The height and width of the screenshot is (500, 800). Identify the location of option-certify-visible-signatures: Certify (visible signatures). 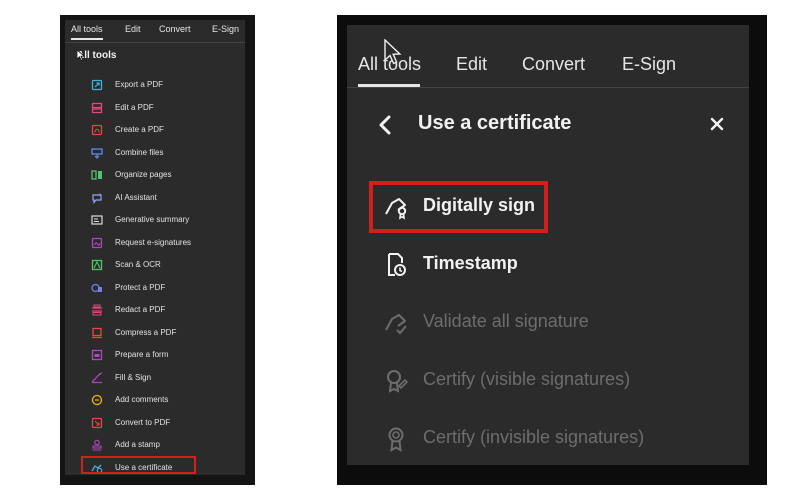
(553, 381).